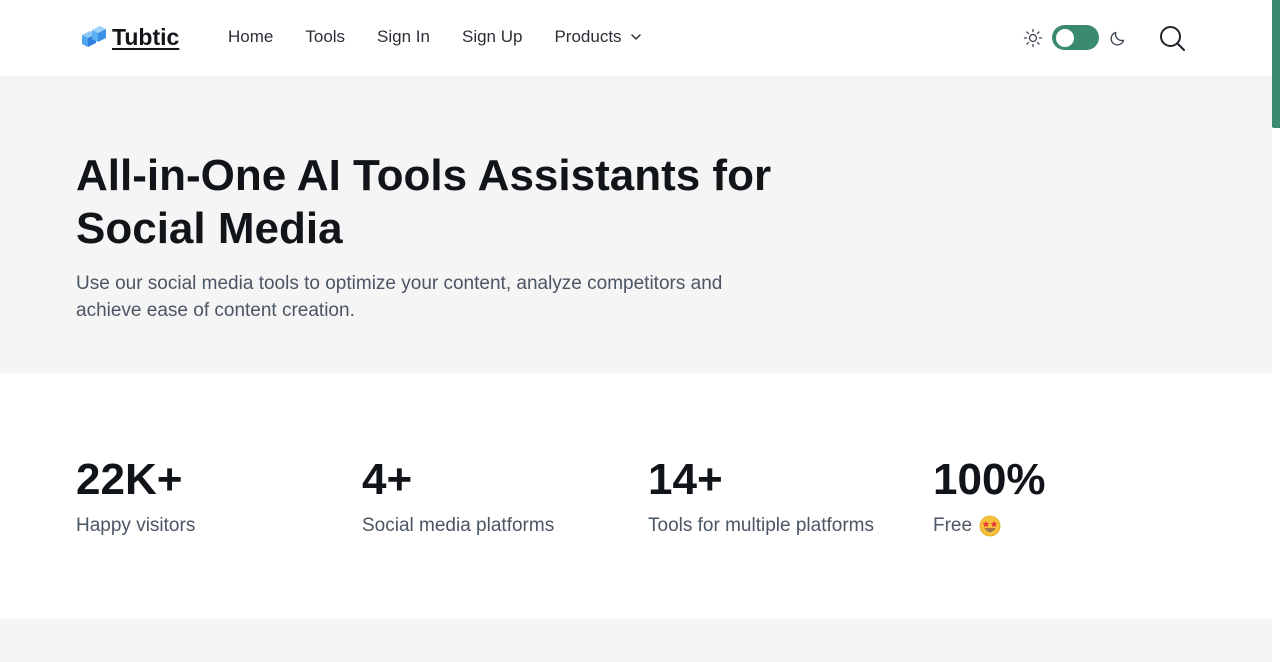 The width and height of the screenshot is (1280, 662). What do you see at coordinates (1117, 38) in the screenshot?
I see `moon-icon` at bounding box center [1117, 38].